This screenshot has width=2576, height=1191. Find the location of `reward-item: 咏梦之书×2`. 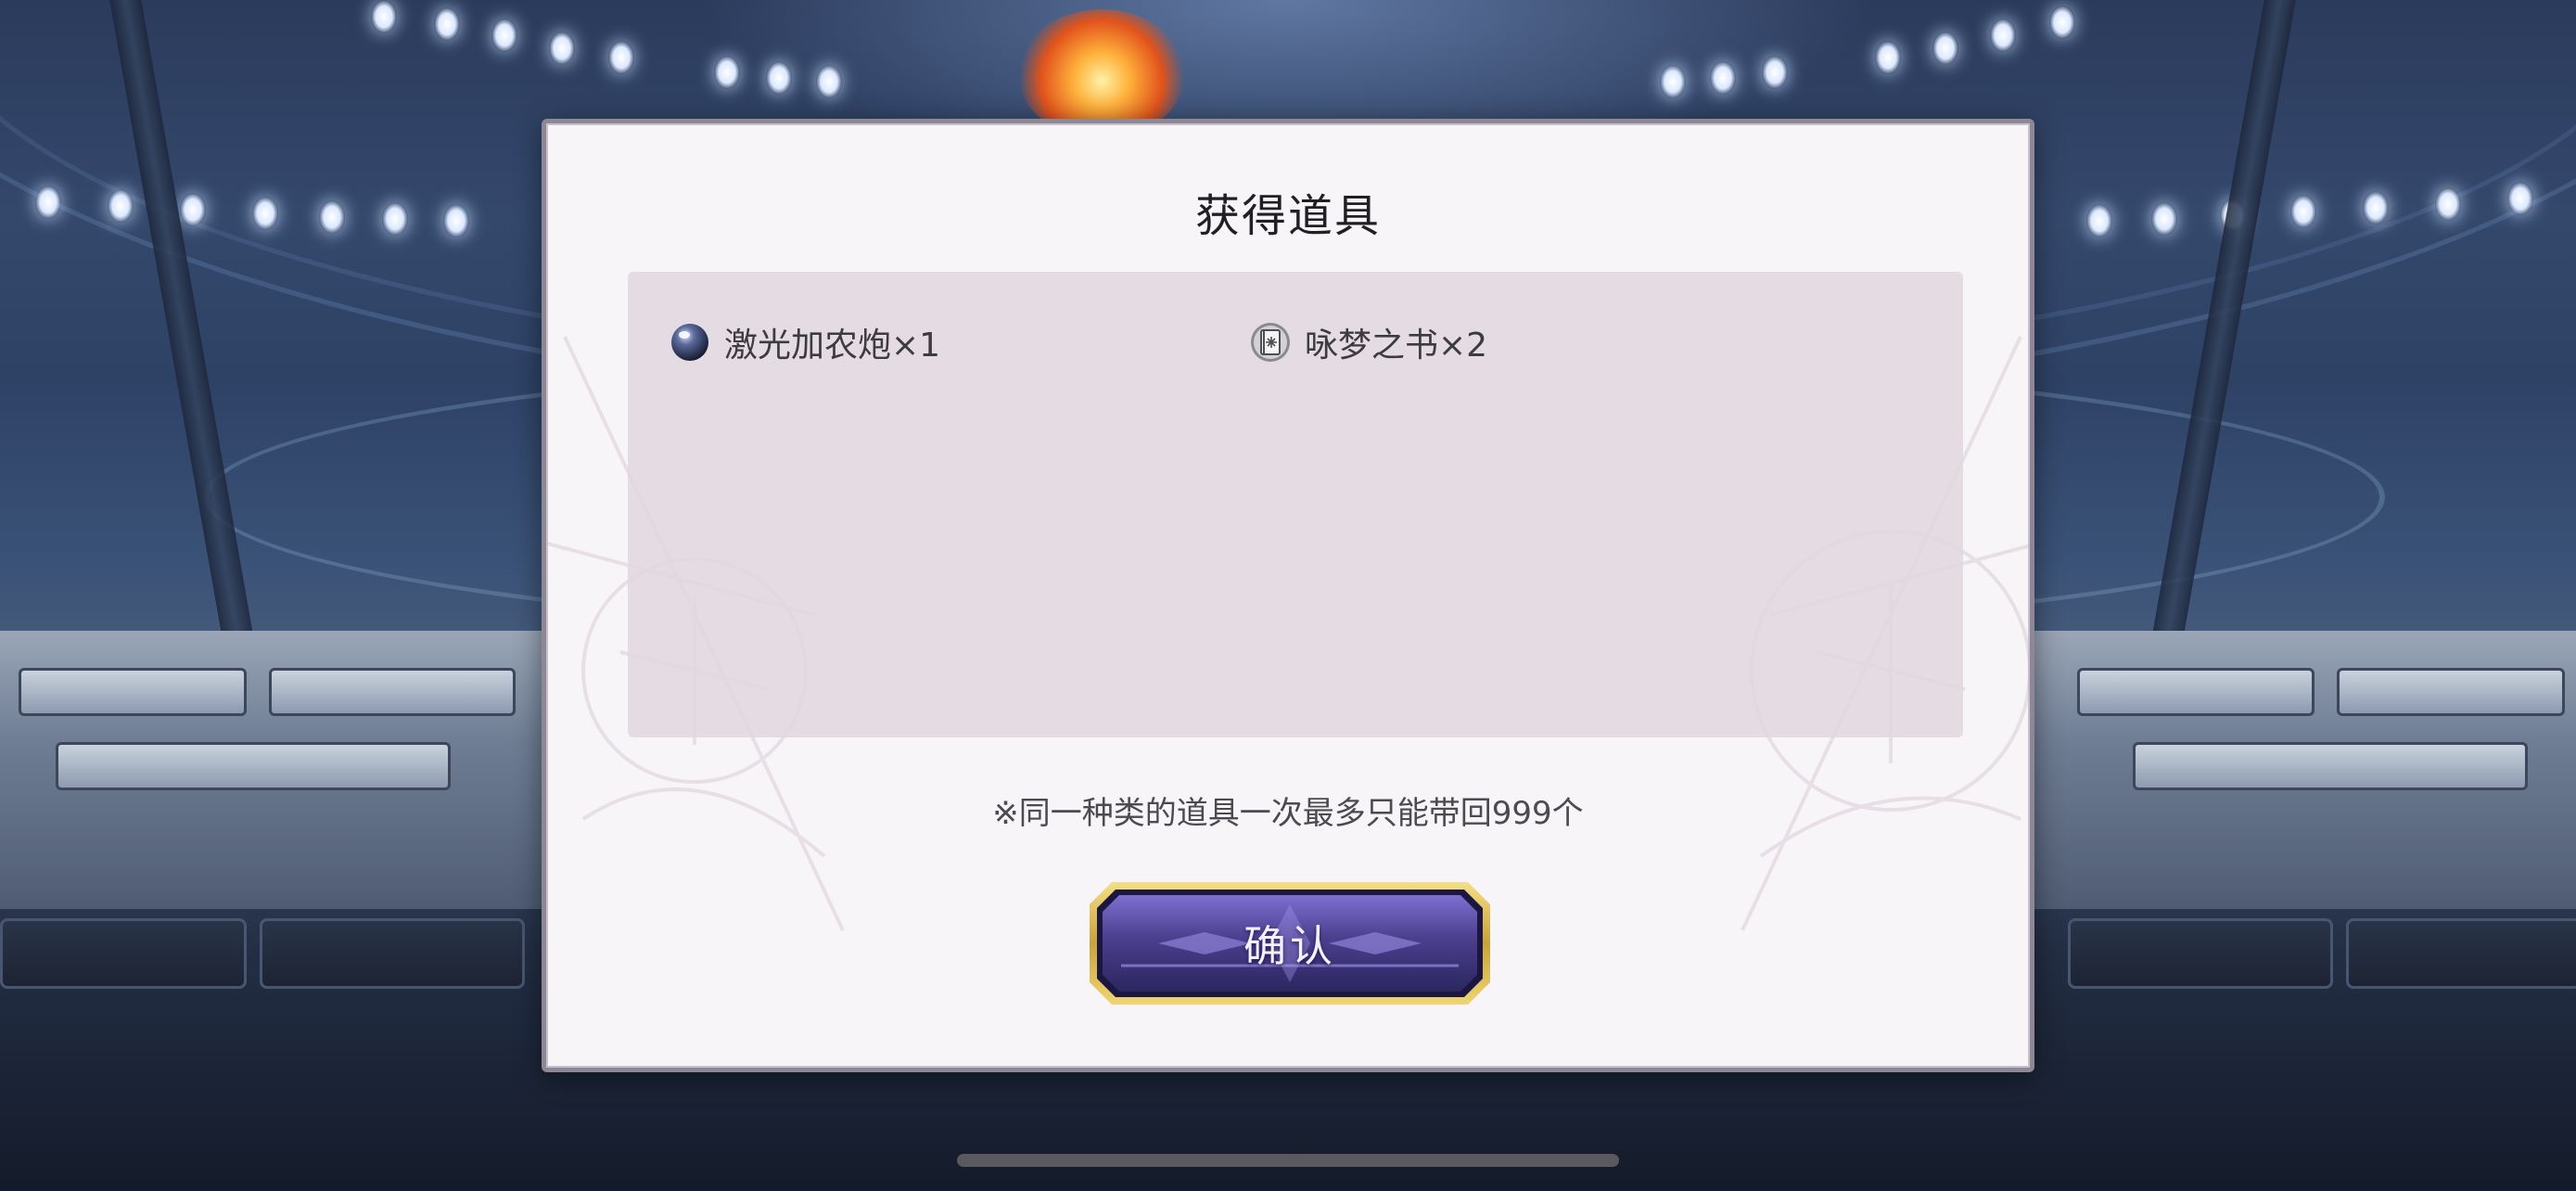

reward-item: 咏梦之书×2 is located at coordinates (1368, 342).